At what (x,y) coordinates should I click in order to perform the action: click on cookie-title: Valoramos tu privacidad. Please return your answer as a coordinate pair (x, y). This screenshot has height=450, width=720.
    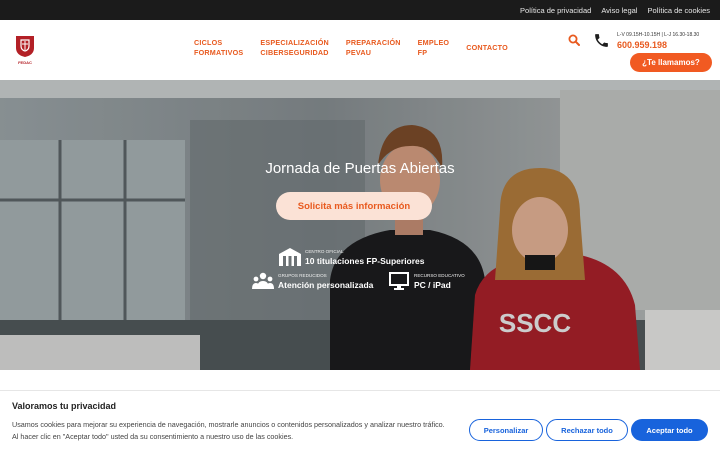
    Looking at the image, I should click on (64, 406).